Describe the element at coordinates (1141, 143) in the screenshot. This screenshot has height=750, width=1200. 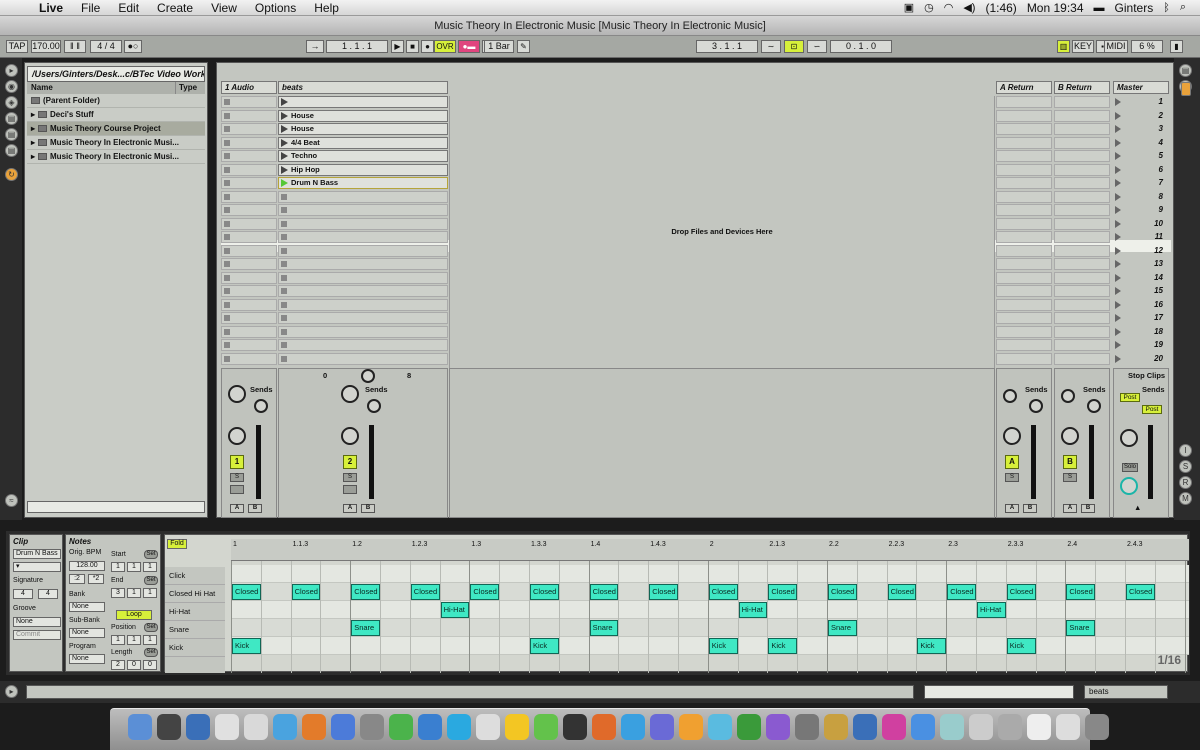
I see `scene-launch-button: 4` at that location.